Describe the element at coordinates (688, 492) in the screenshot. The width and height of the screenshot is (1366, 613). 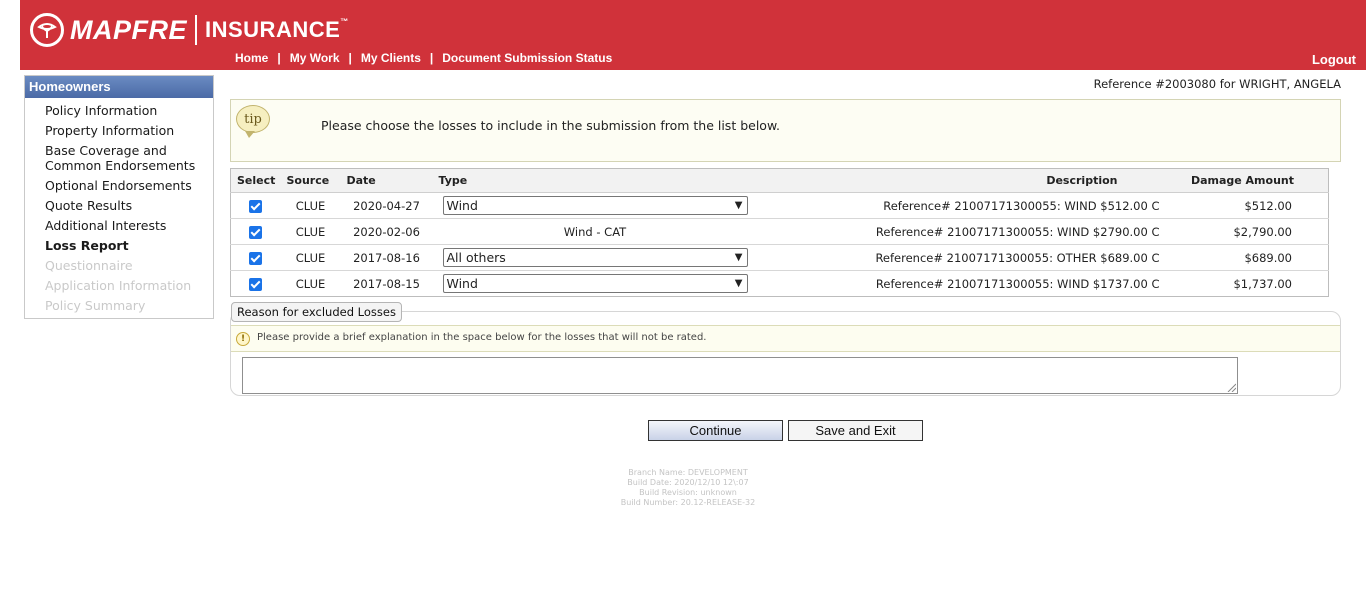
I see `build-revision: Build Revision: unknown` at that location.